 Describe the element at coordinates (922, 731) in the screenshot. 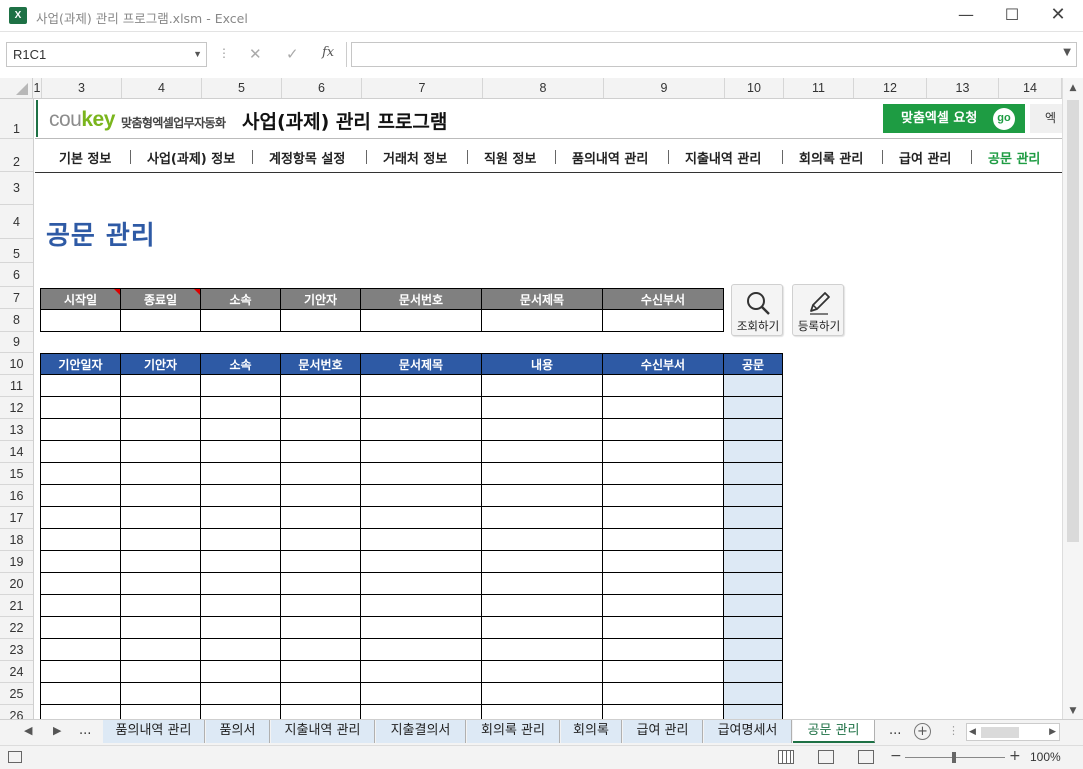

I see `add-sheet-icon: +` at that location.